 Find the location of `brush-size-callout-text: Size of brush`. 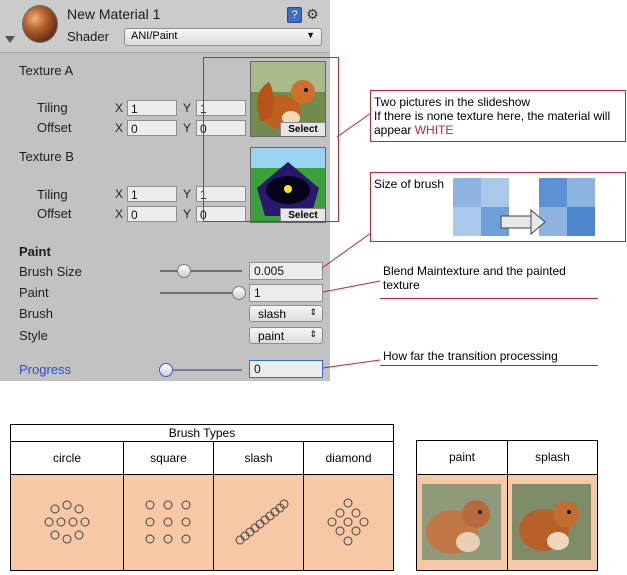

brush-size-callout-text: Size of brush is located at coordinates (409, 184).